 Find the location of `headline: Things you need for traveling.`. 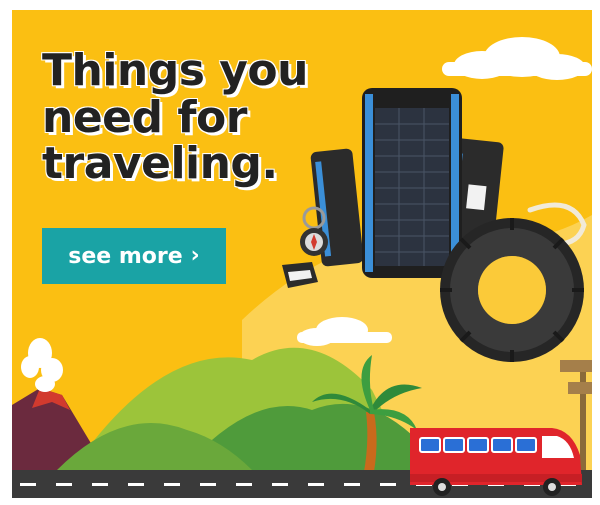

headline: Things you need for traveling. is located at coordinates (175, 117).